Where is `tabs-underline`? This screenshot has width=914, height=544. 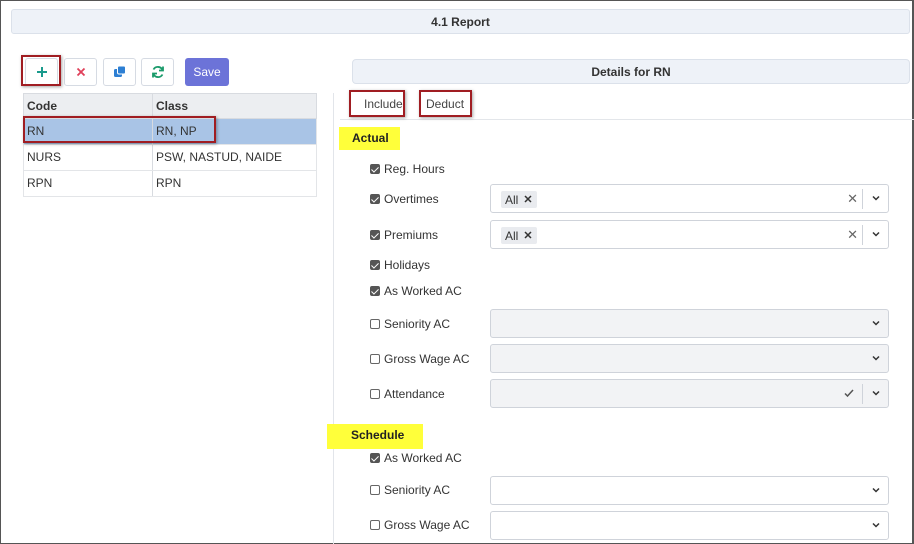 tabs-underline is located at coordinates (627, 119).